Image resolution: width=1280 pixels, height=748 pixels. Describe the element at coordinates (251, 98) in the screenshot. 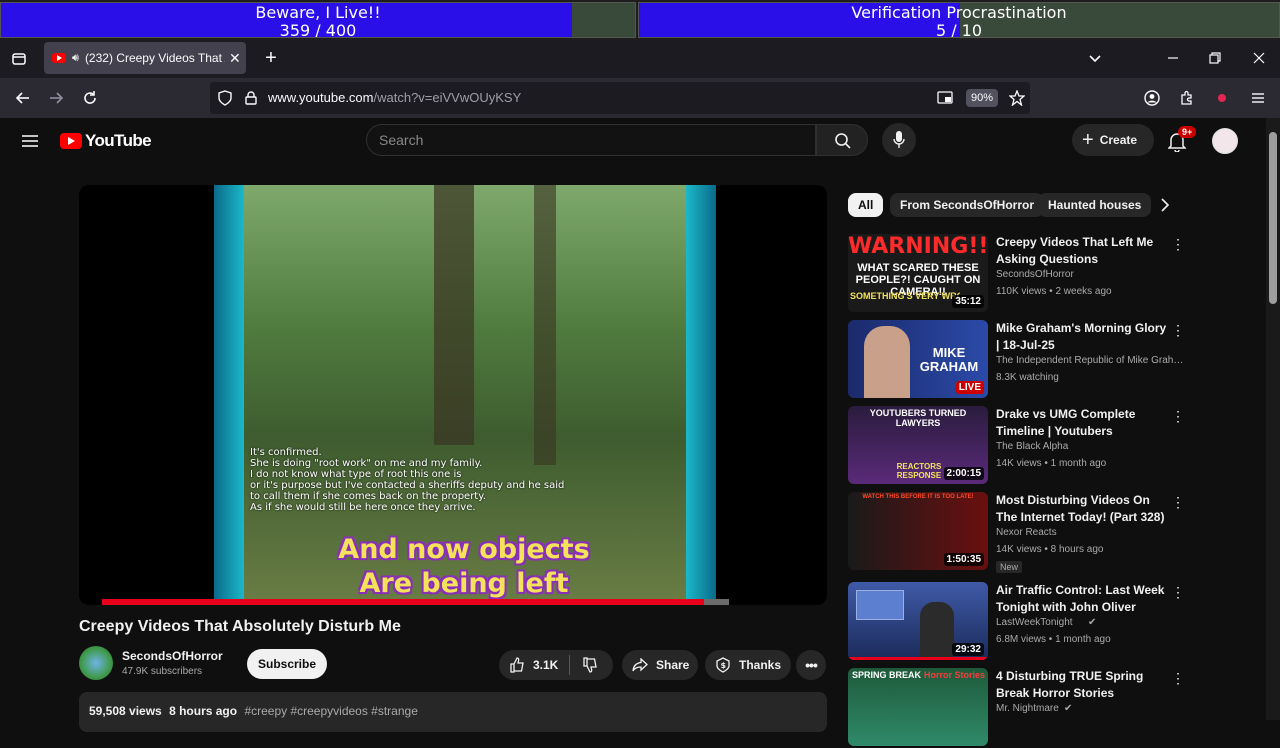

I see `lock-icon` at that location.